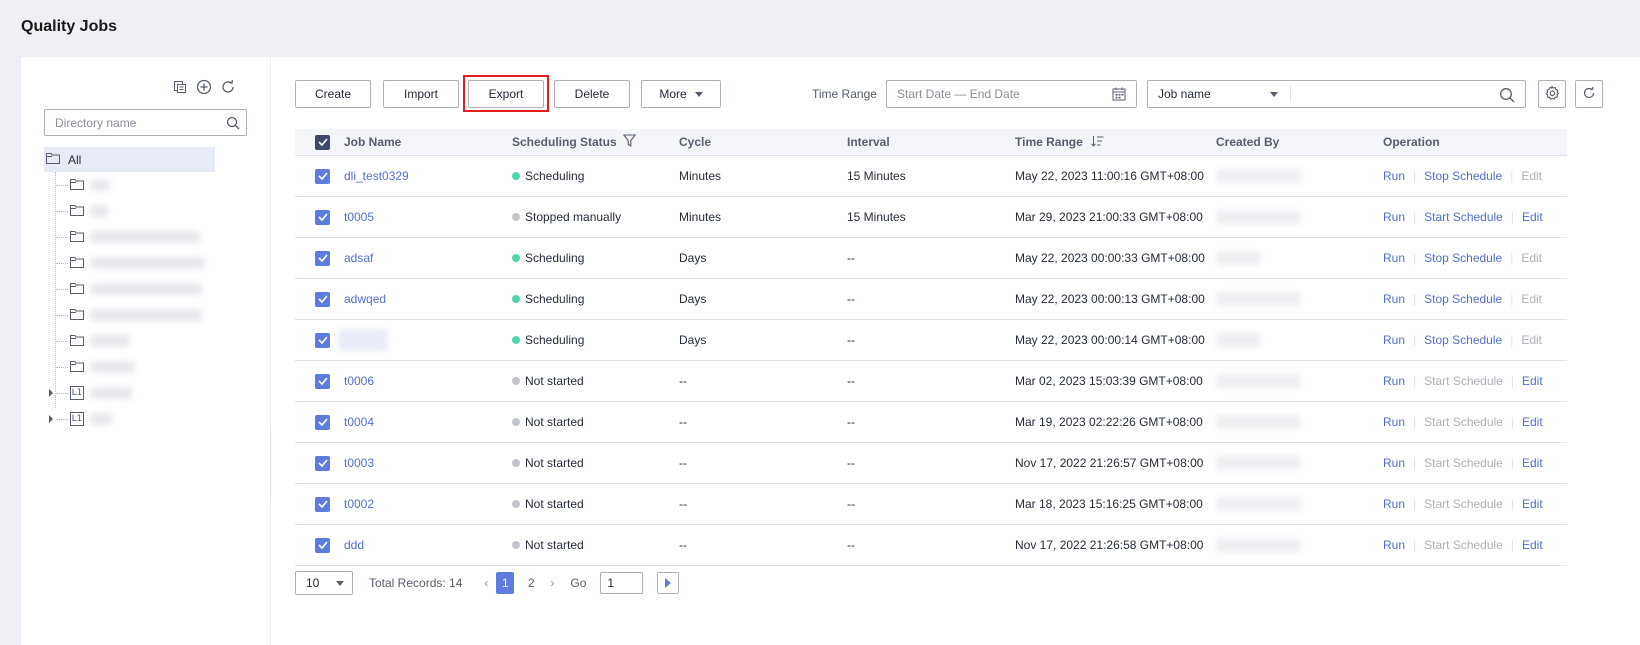 The height and width of the screenshot is (645, 1640). I want to click on job-name-link: adsaf, so click(428, 258).